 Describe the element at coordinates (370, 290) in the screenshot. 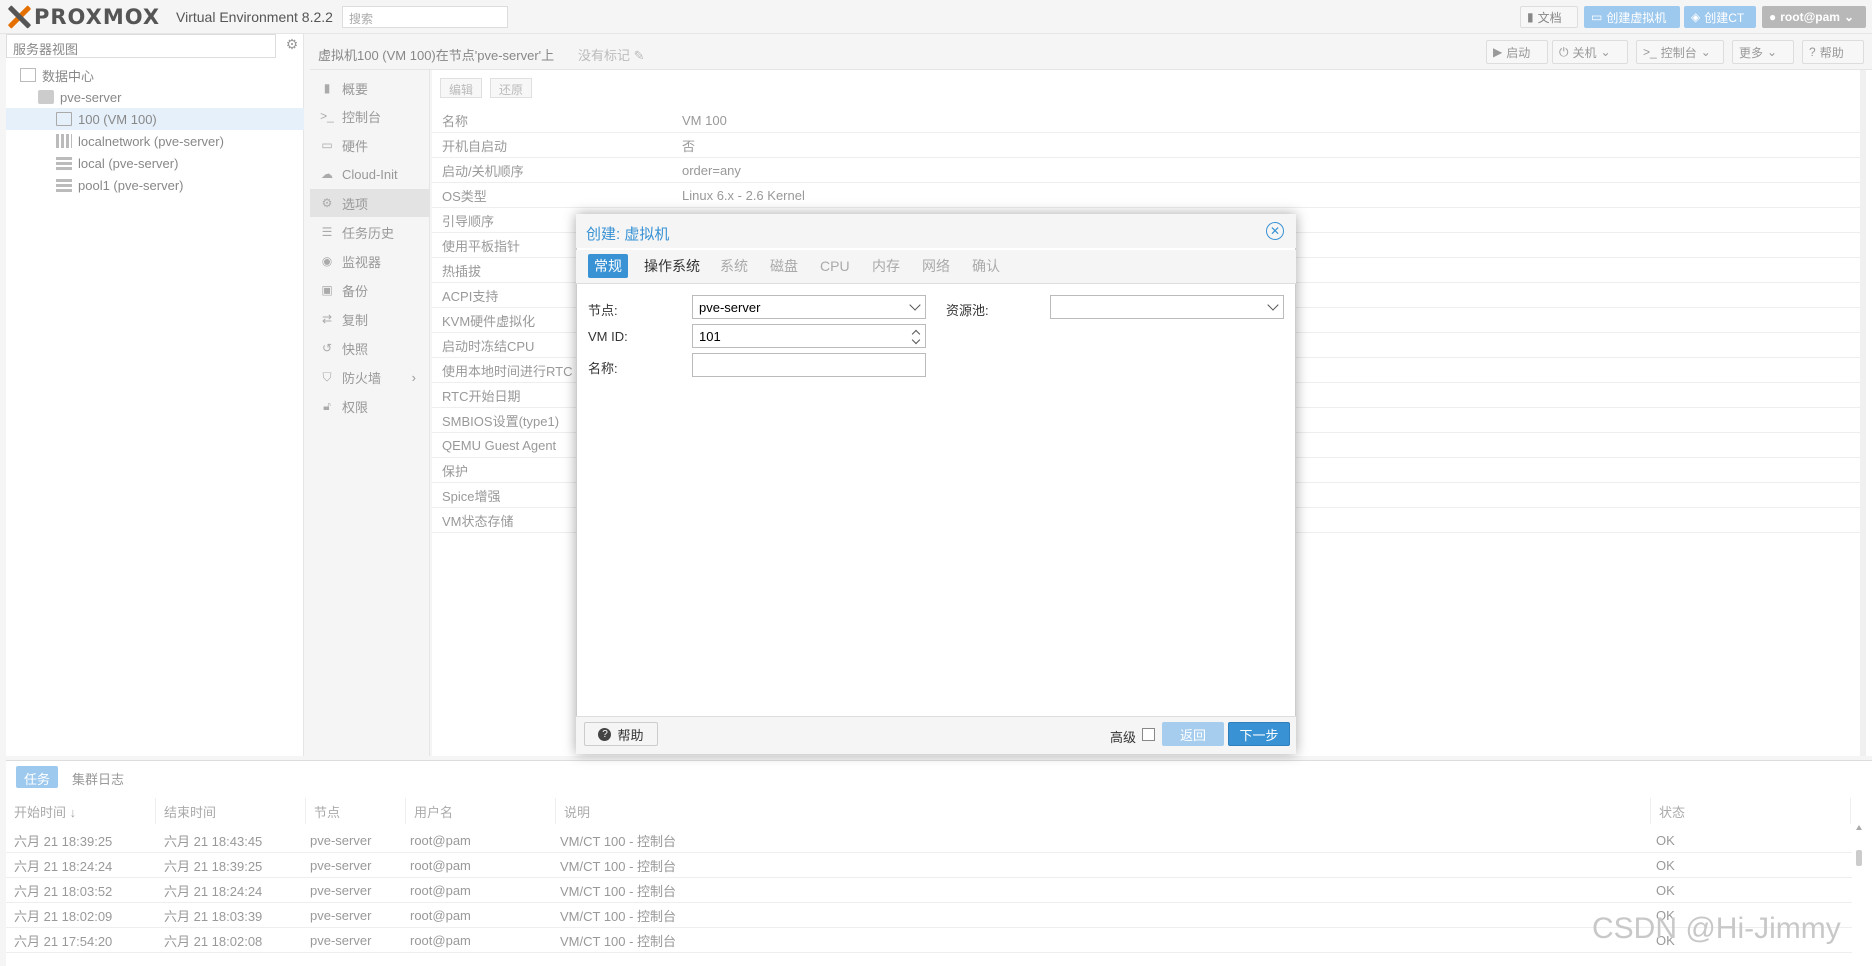

I see `nav-backup: ▣ 备份` at that location.